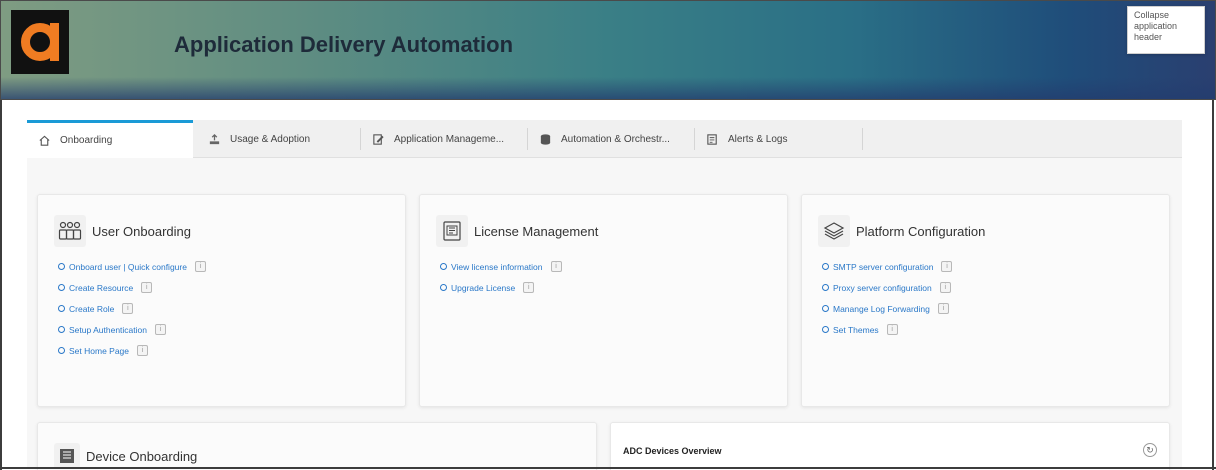 The image size is (1216, 470). Describe the element at coordinates (141, 231) in the screenshot. I see `card-title: User Onboarding` at that location.